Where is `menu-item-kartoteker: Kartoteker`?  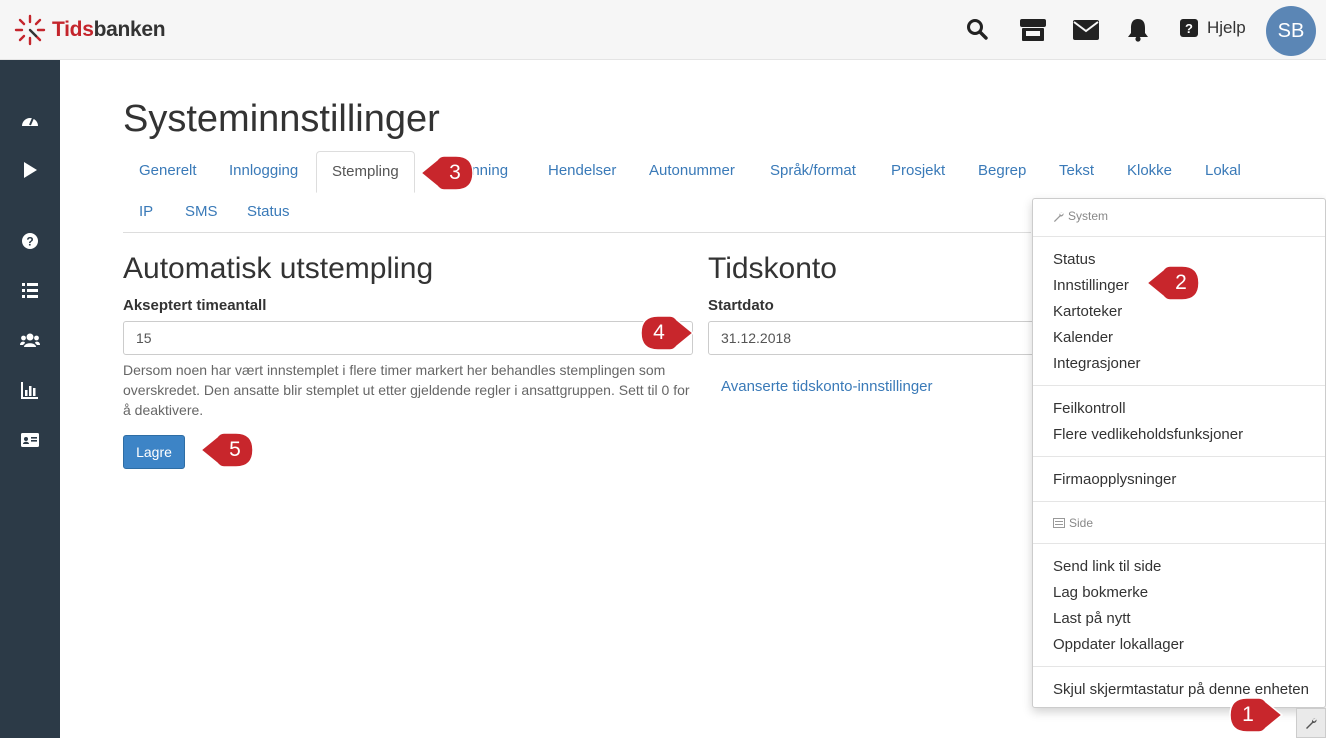
menu-item-kartoteker: Kartoteker is located at coordinates (1087, 311).